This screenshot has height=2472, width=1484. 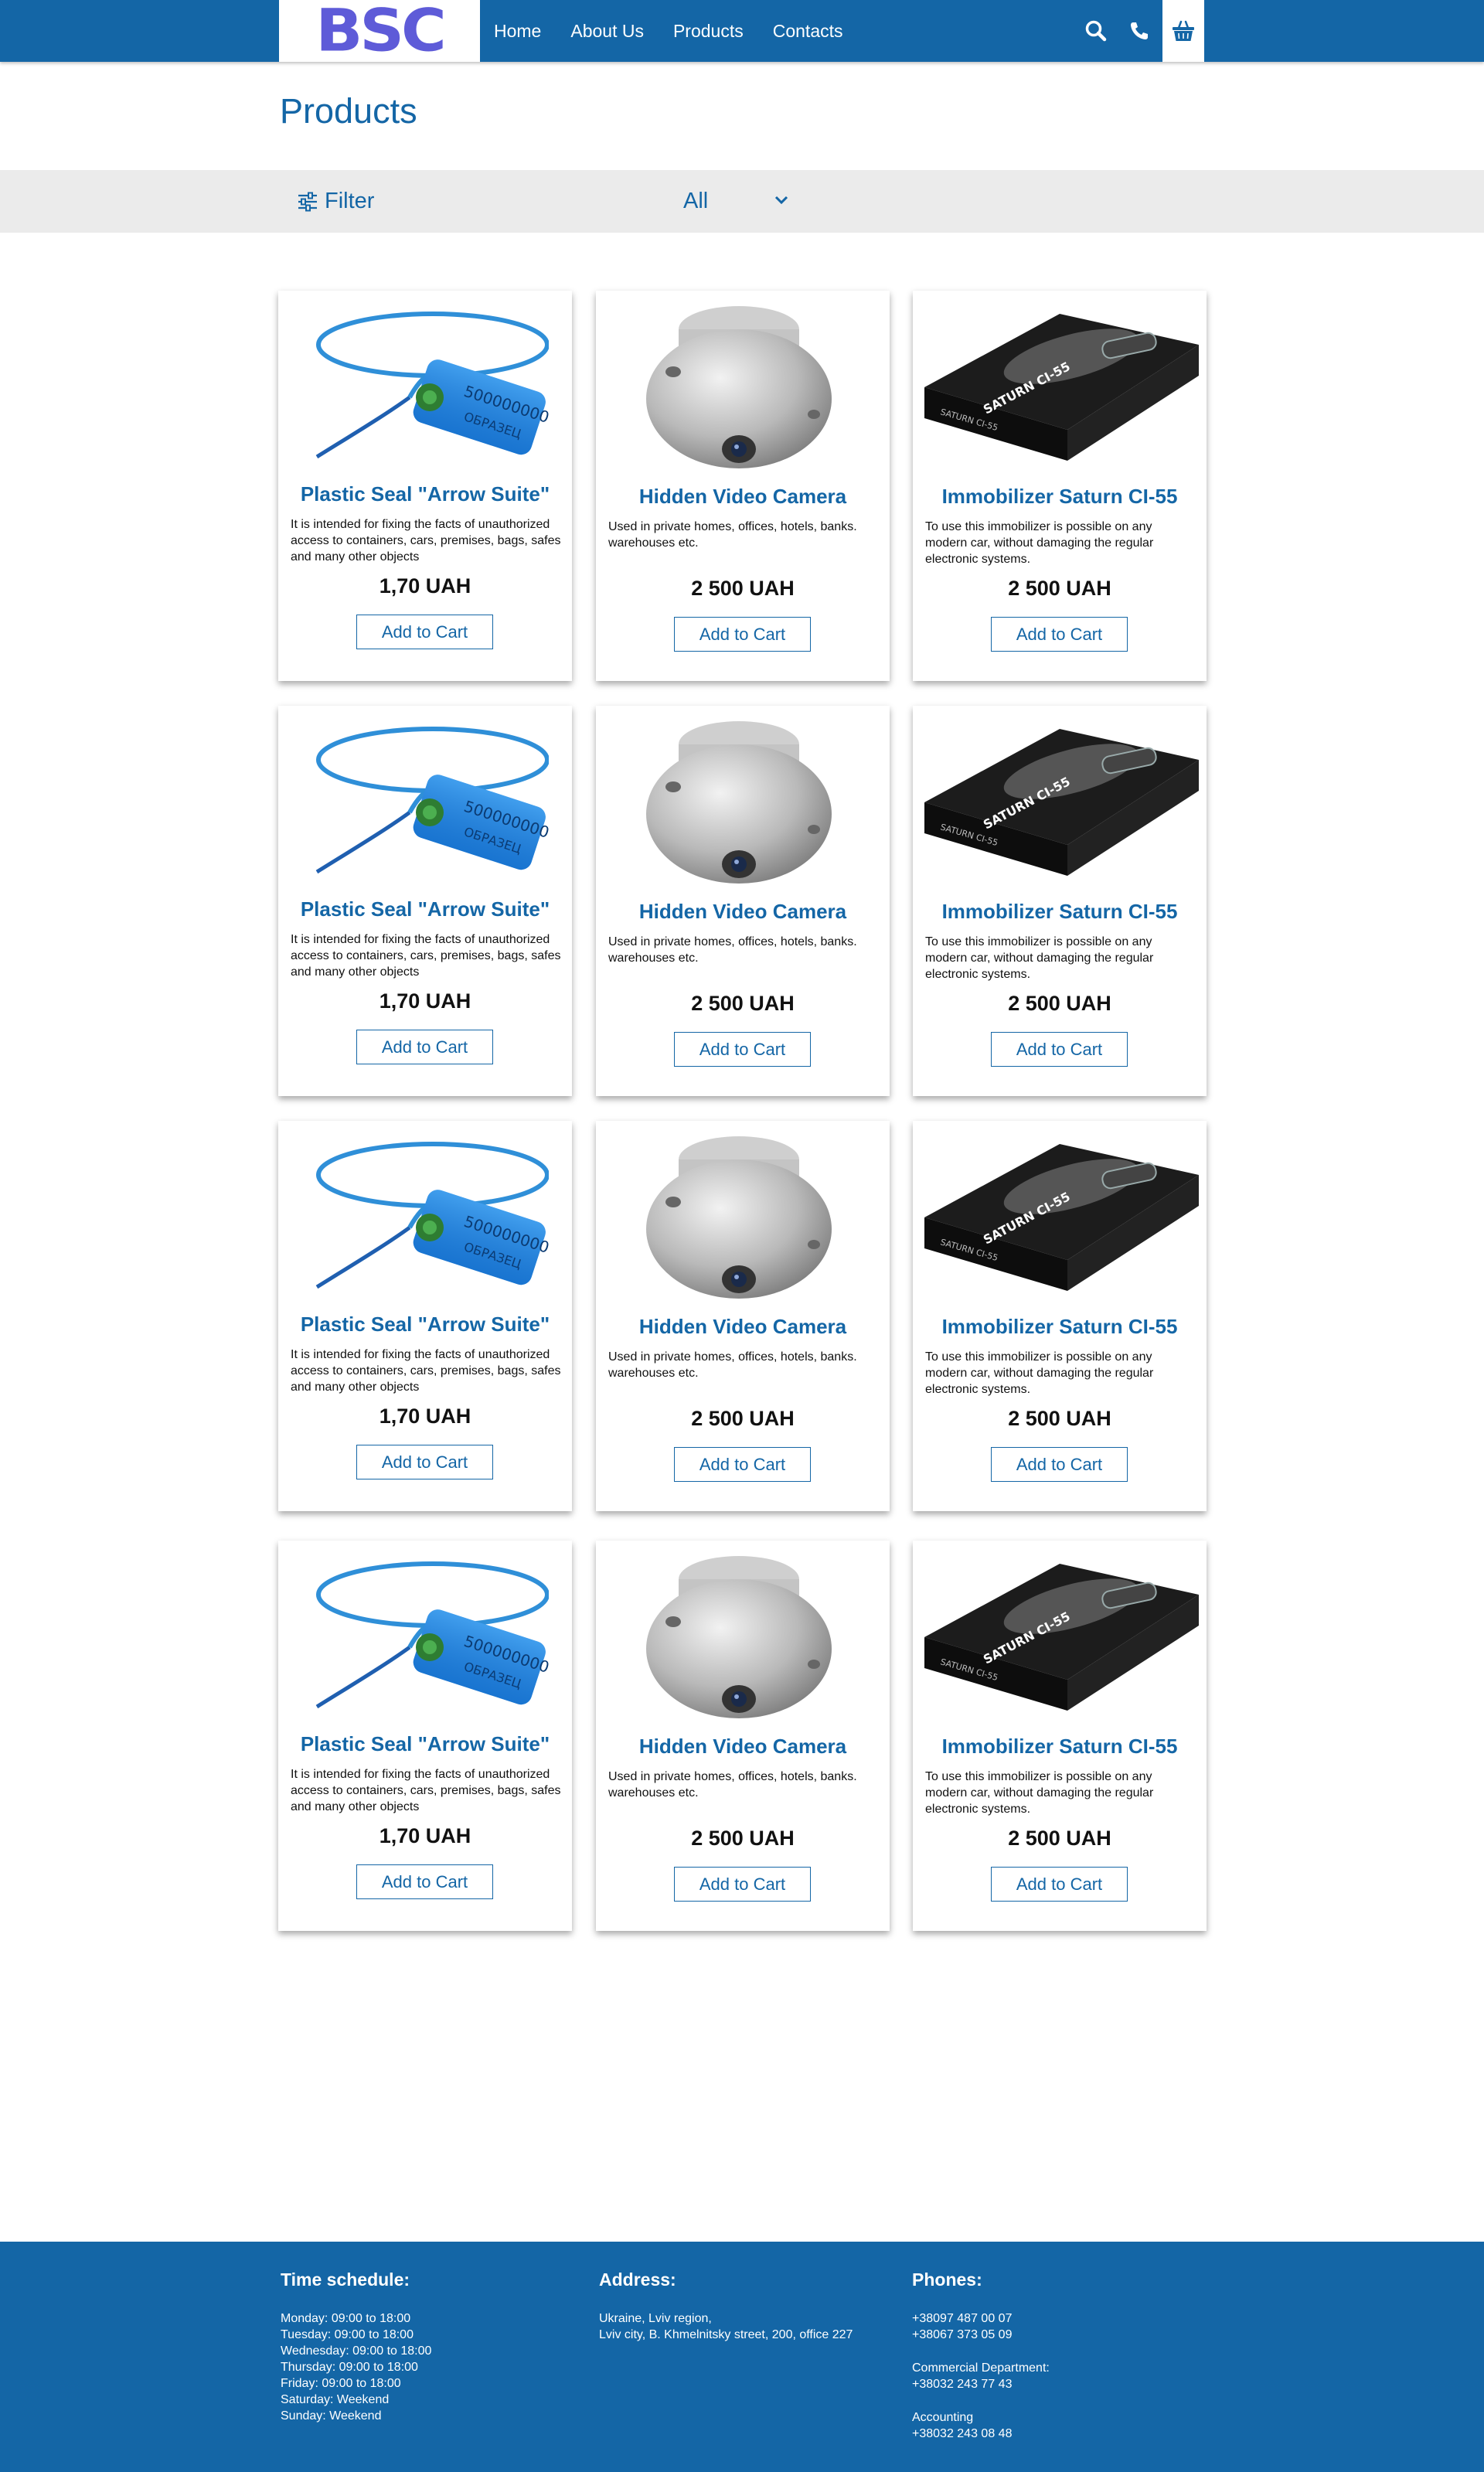 What do you see at coordinates (943, 2417) in the screenshot?
I see `accounting-label: Accounting` at bounding box center [943, 2417].